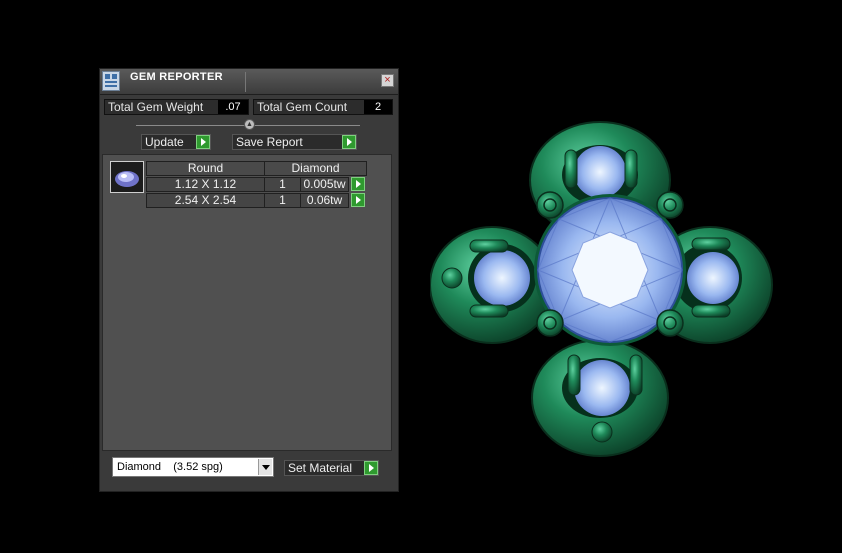 The image size is (842, 553). I want to click on chevron-down-icon, so click(265, 467).